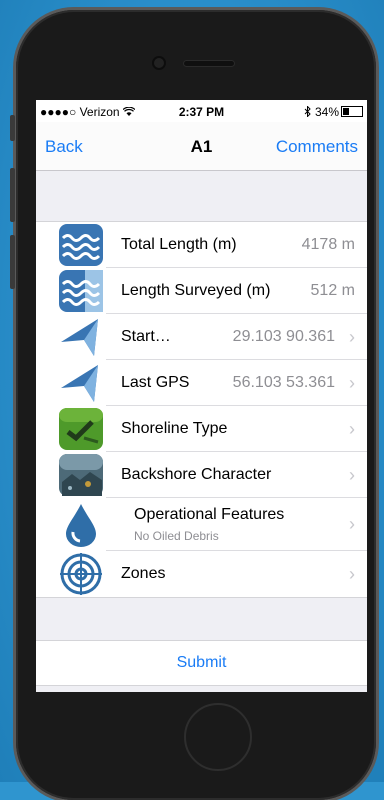 The width and height of the screenshot is (384, 800). I want to click on row-label: Last GPS, so click(155, 382).